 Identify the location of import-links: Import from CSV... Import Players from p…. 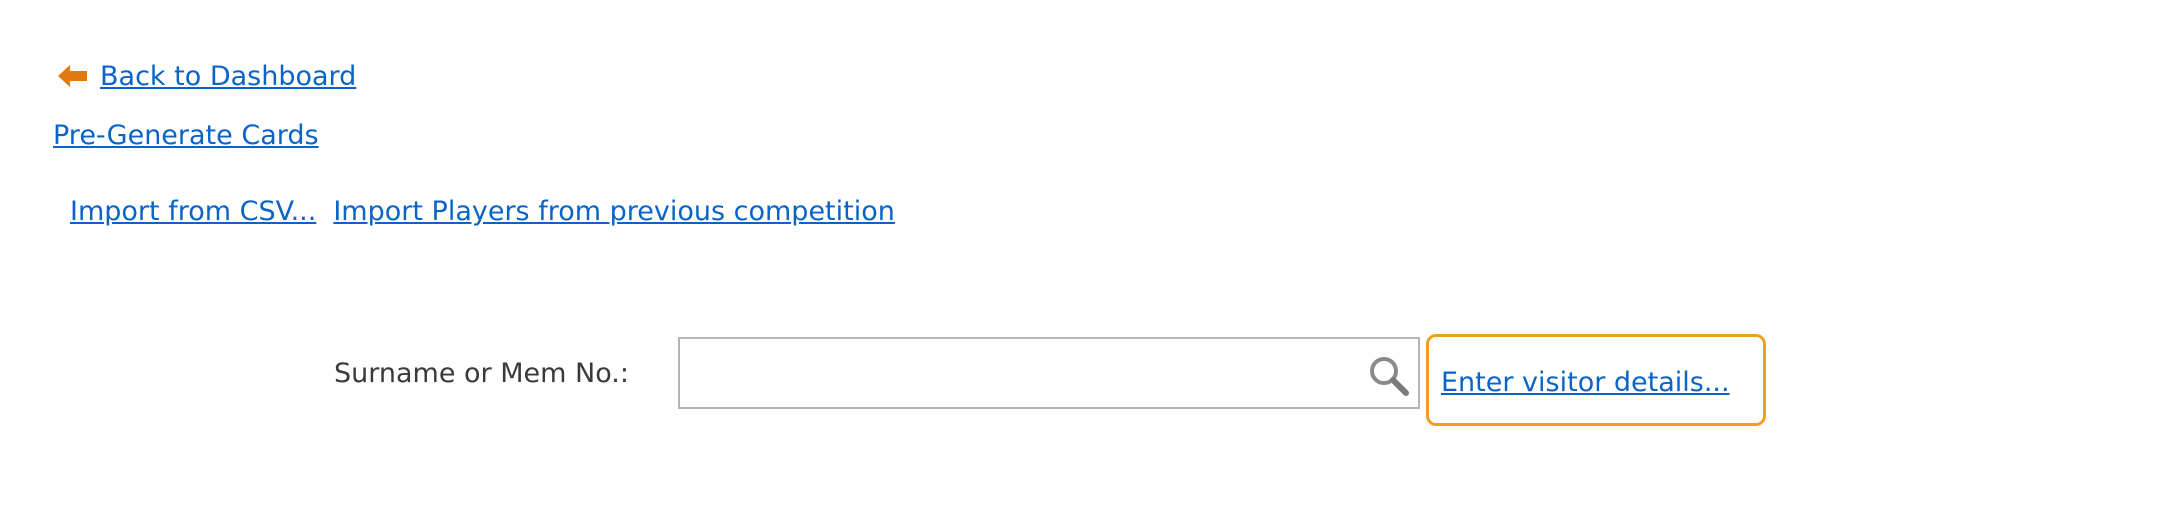
(482, 211).